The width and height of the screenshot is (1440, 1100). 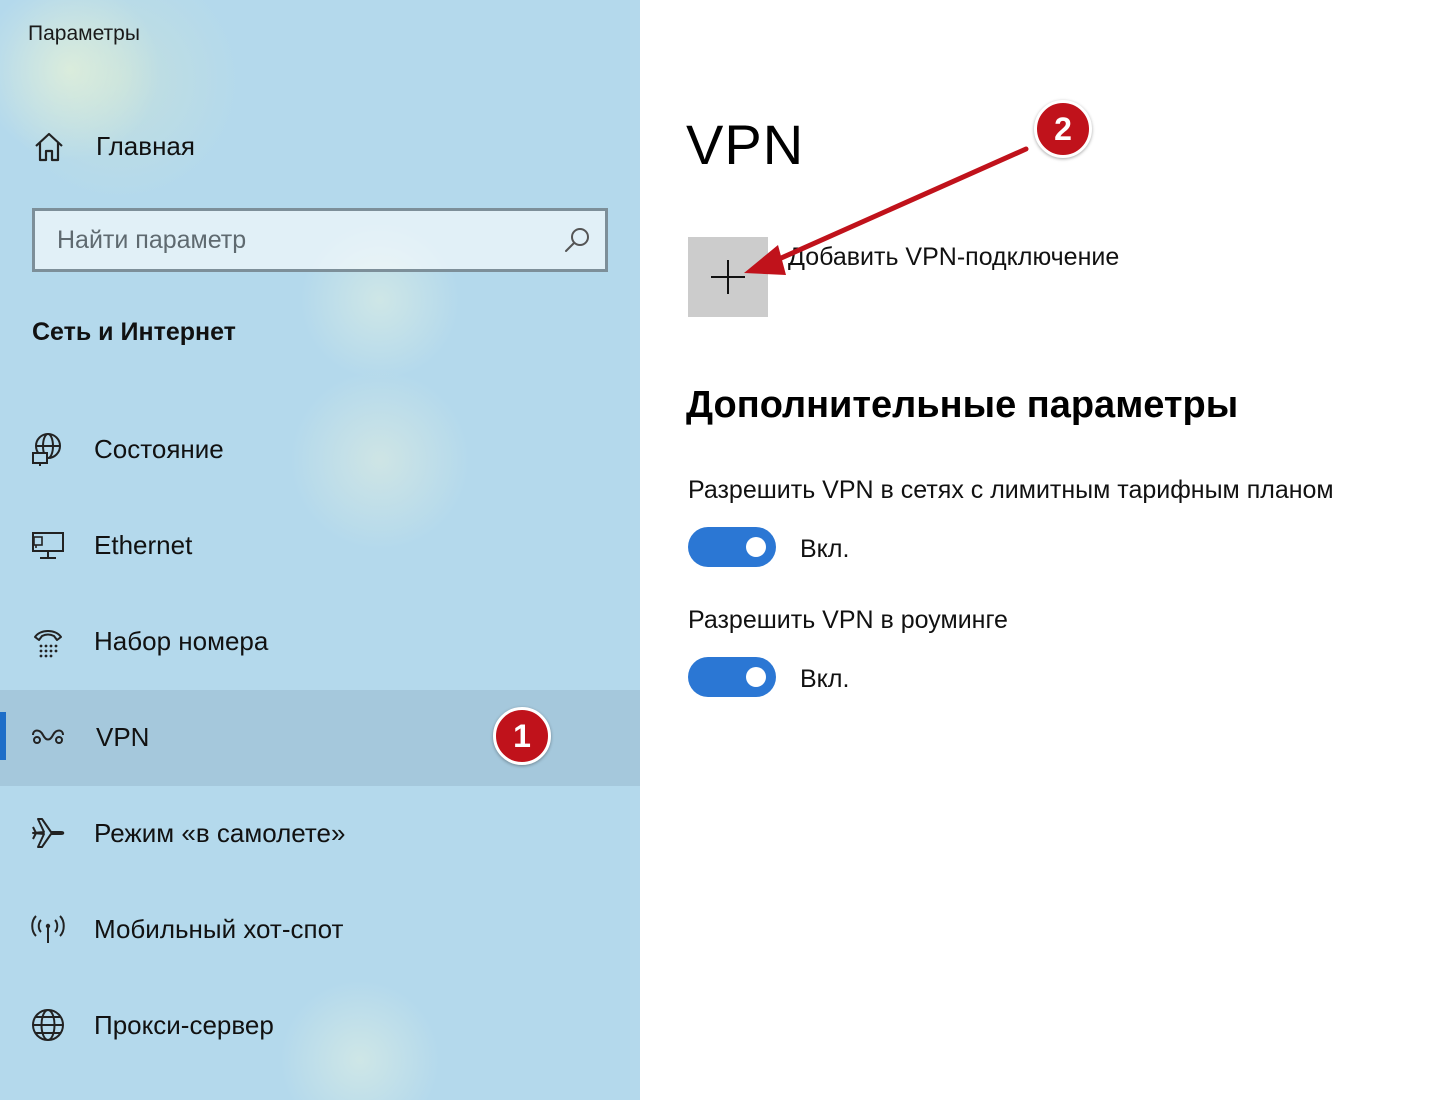 What do you see at coordinates (159, 449) in the screenshot?
I see `sidebar-item-label: Состояние` at bounding box center [159, 449].